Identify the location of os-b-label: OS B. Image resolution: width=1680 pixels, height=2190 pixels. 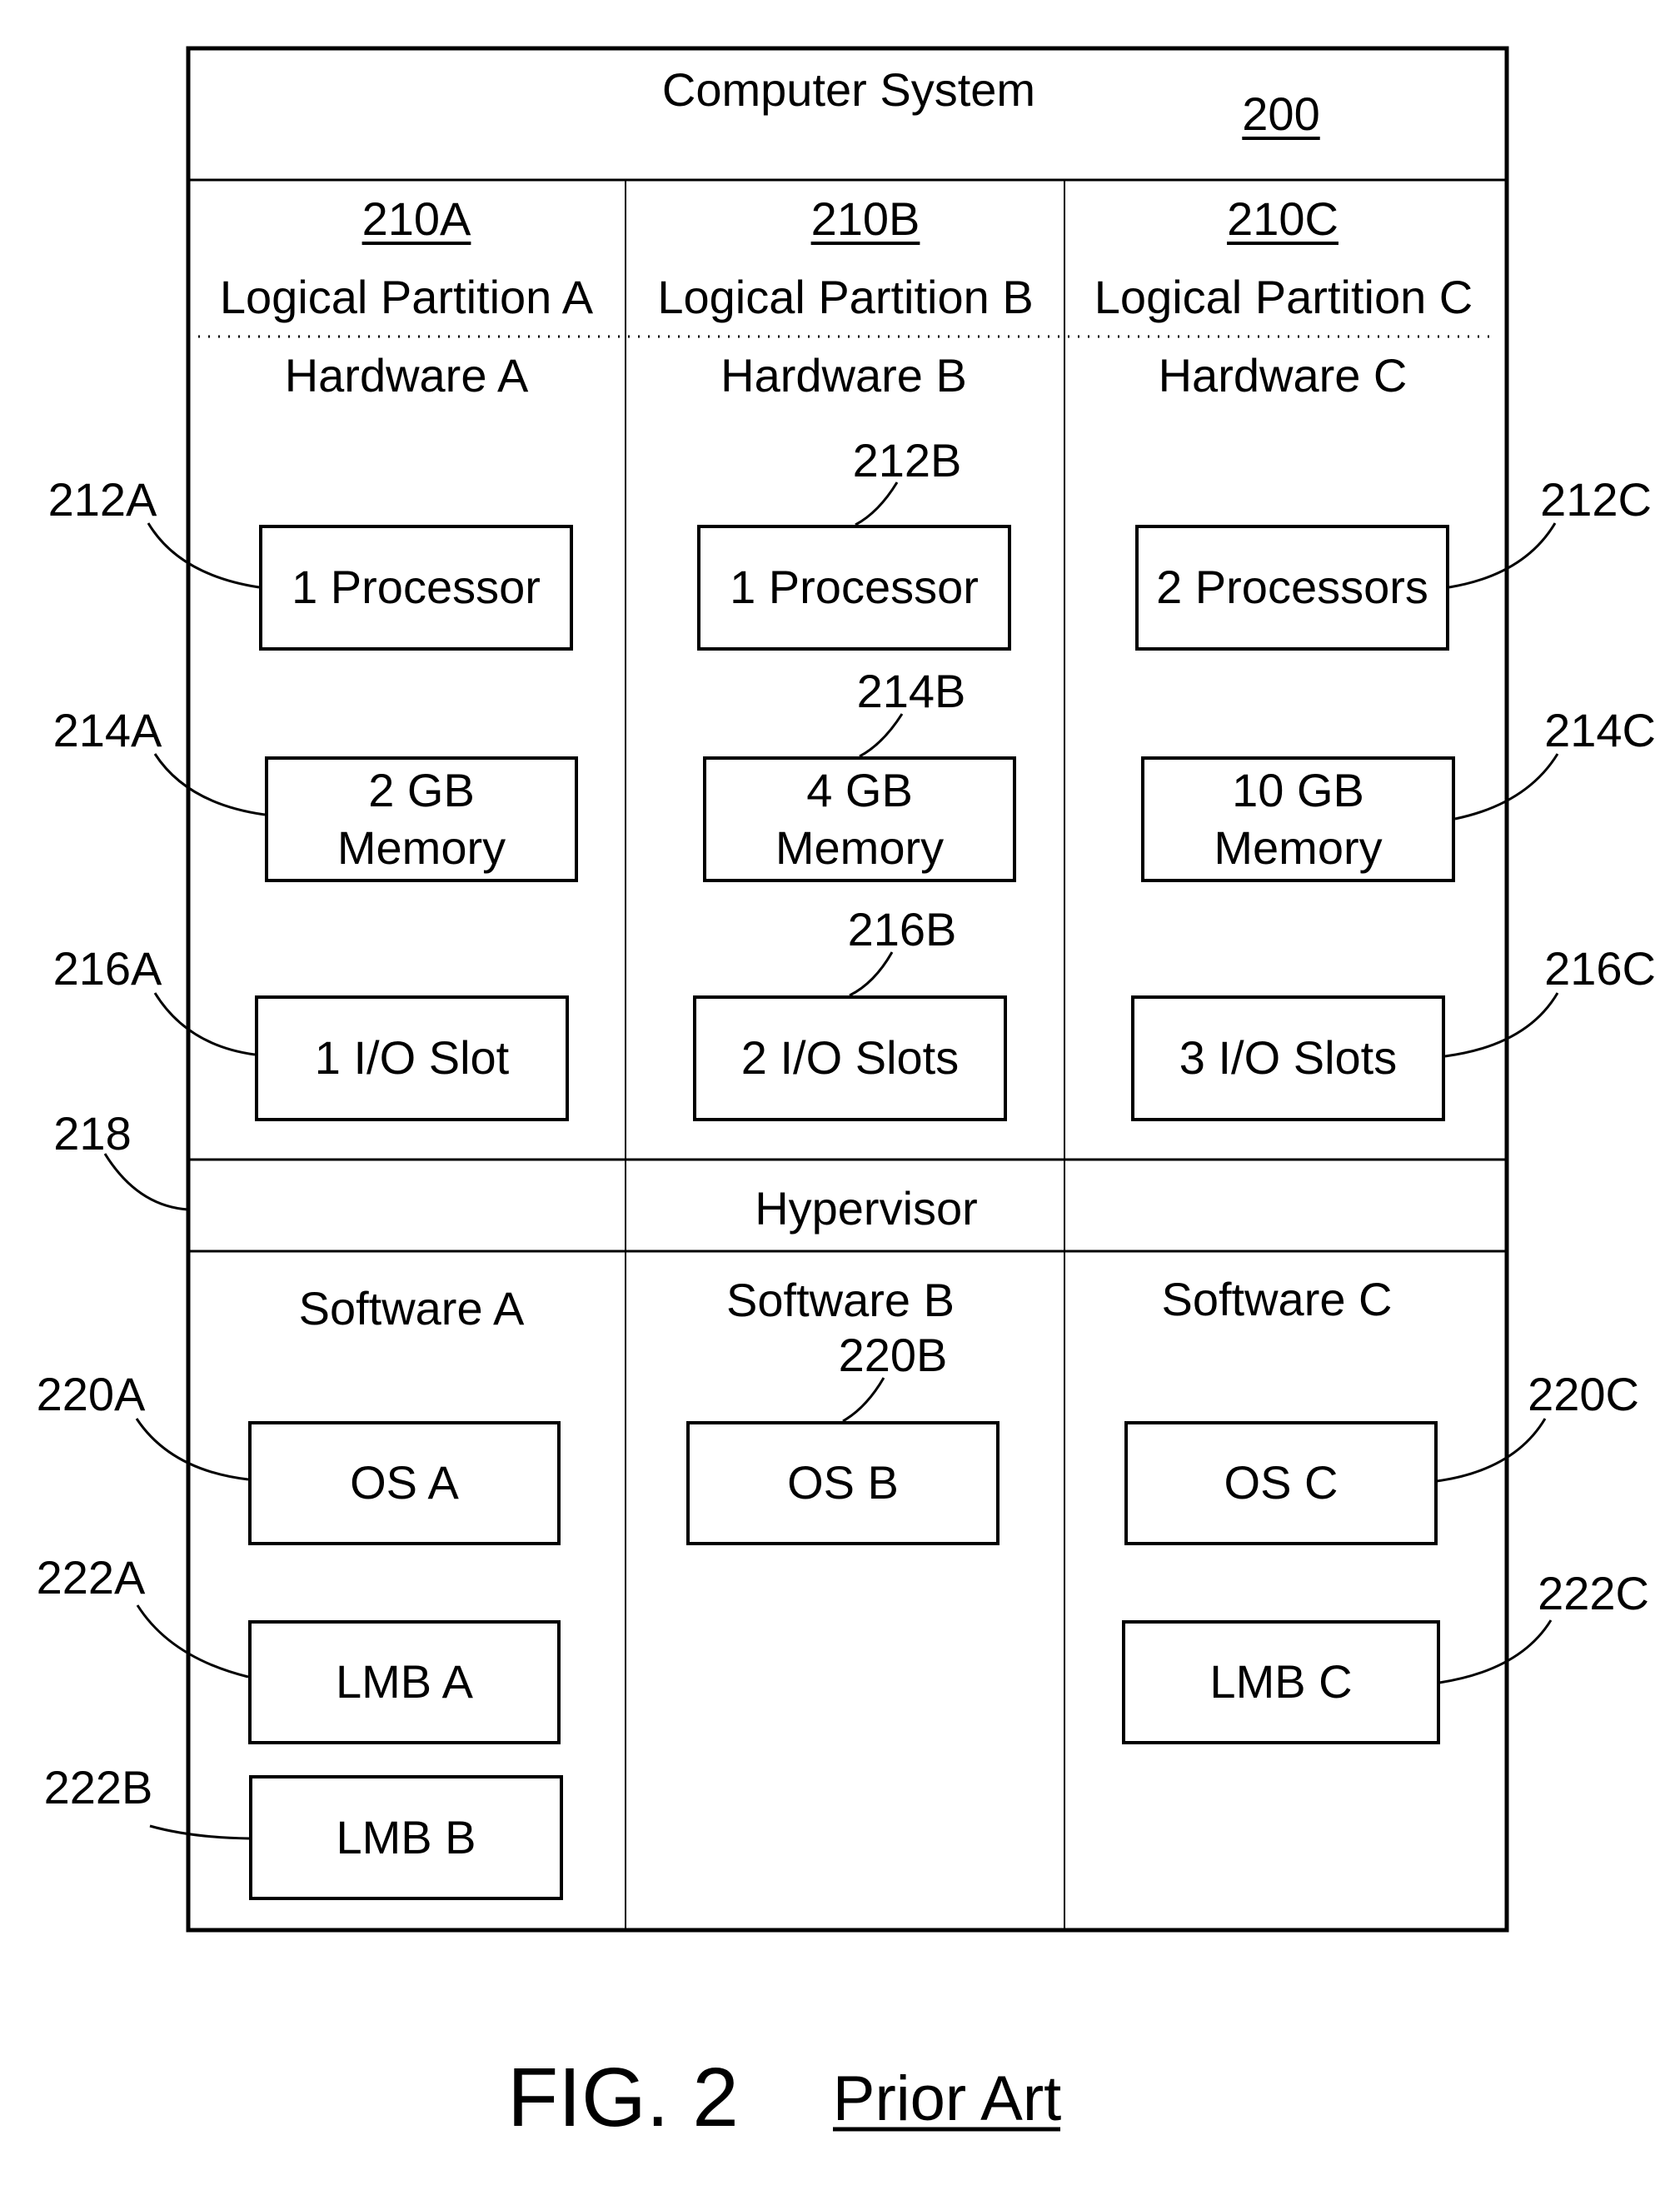
(843, 1482).